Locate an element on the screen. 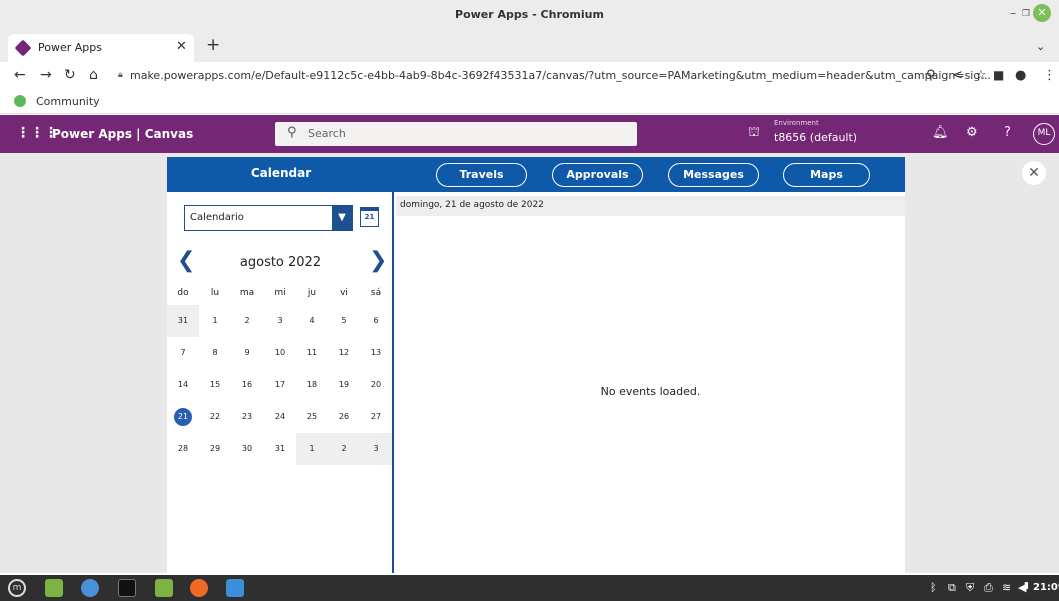 This screenshot has width=1059, height=601. calendar-day: 17 is located at coordinates (280, 385).